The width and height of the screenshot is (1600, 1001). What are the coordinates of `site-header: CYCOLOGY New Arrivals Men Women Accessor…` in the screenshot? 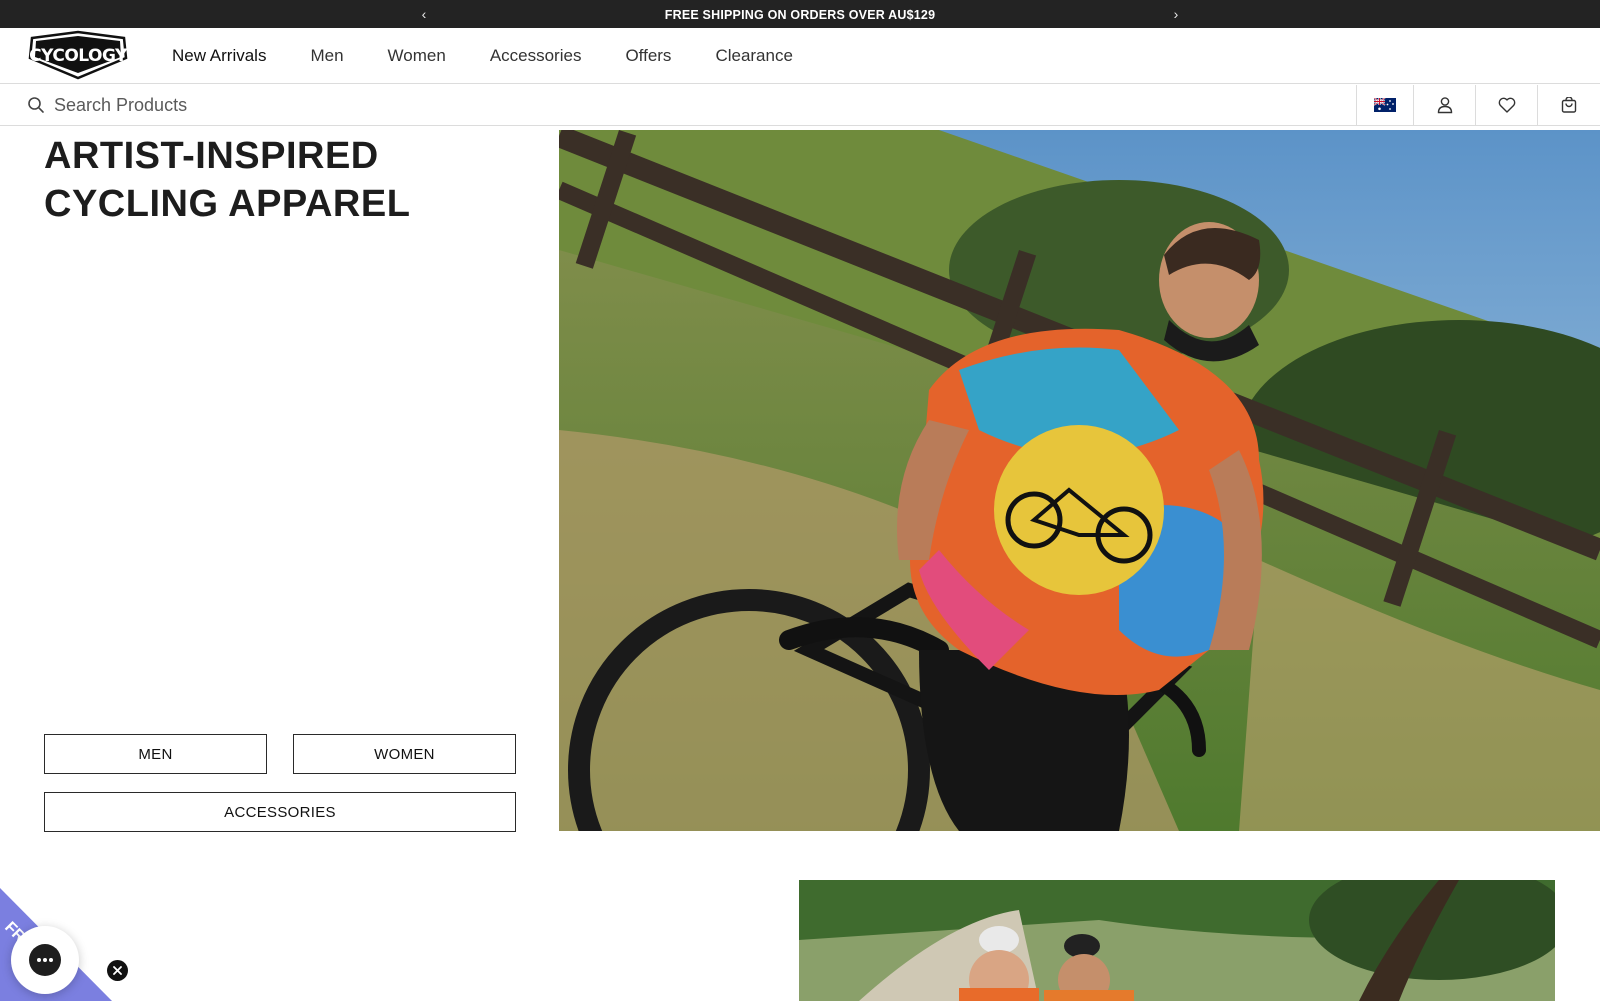 It's located at (800, 56).